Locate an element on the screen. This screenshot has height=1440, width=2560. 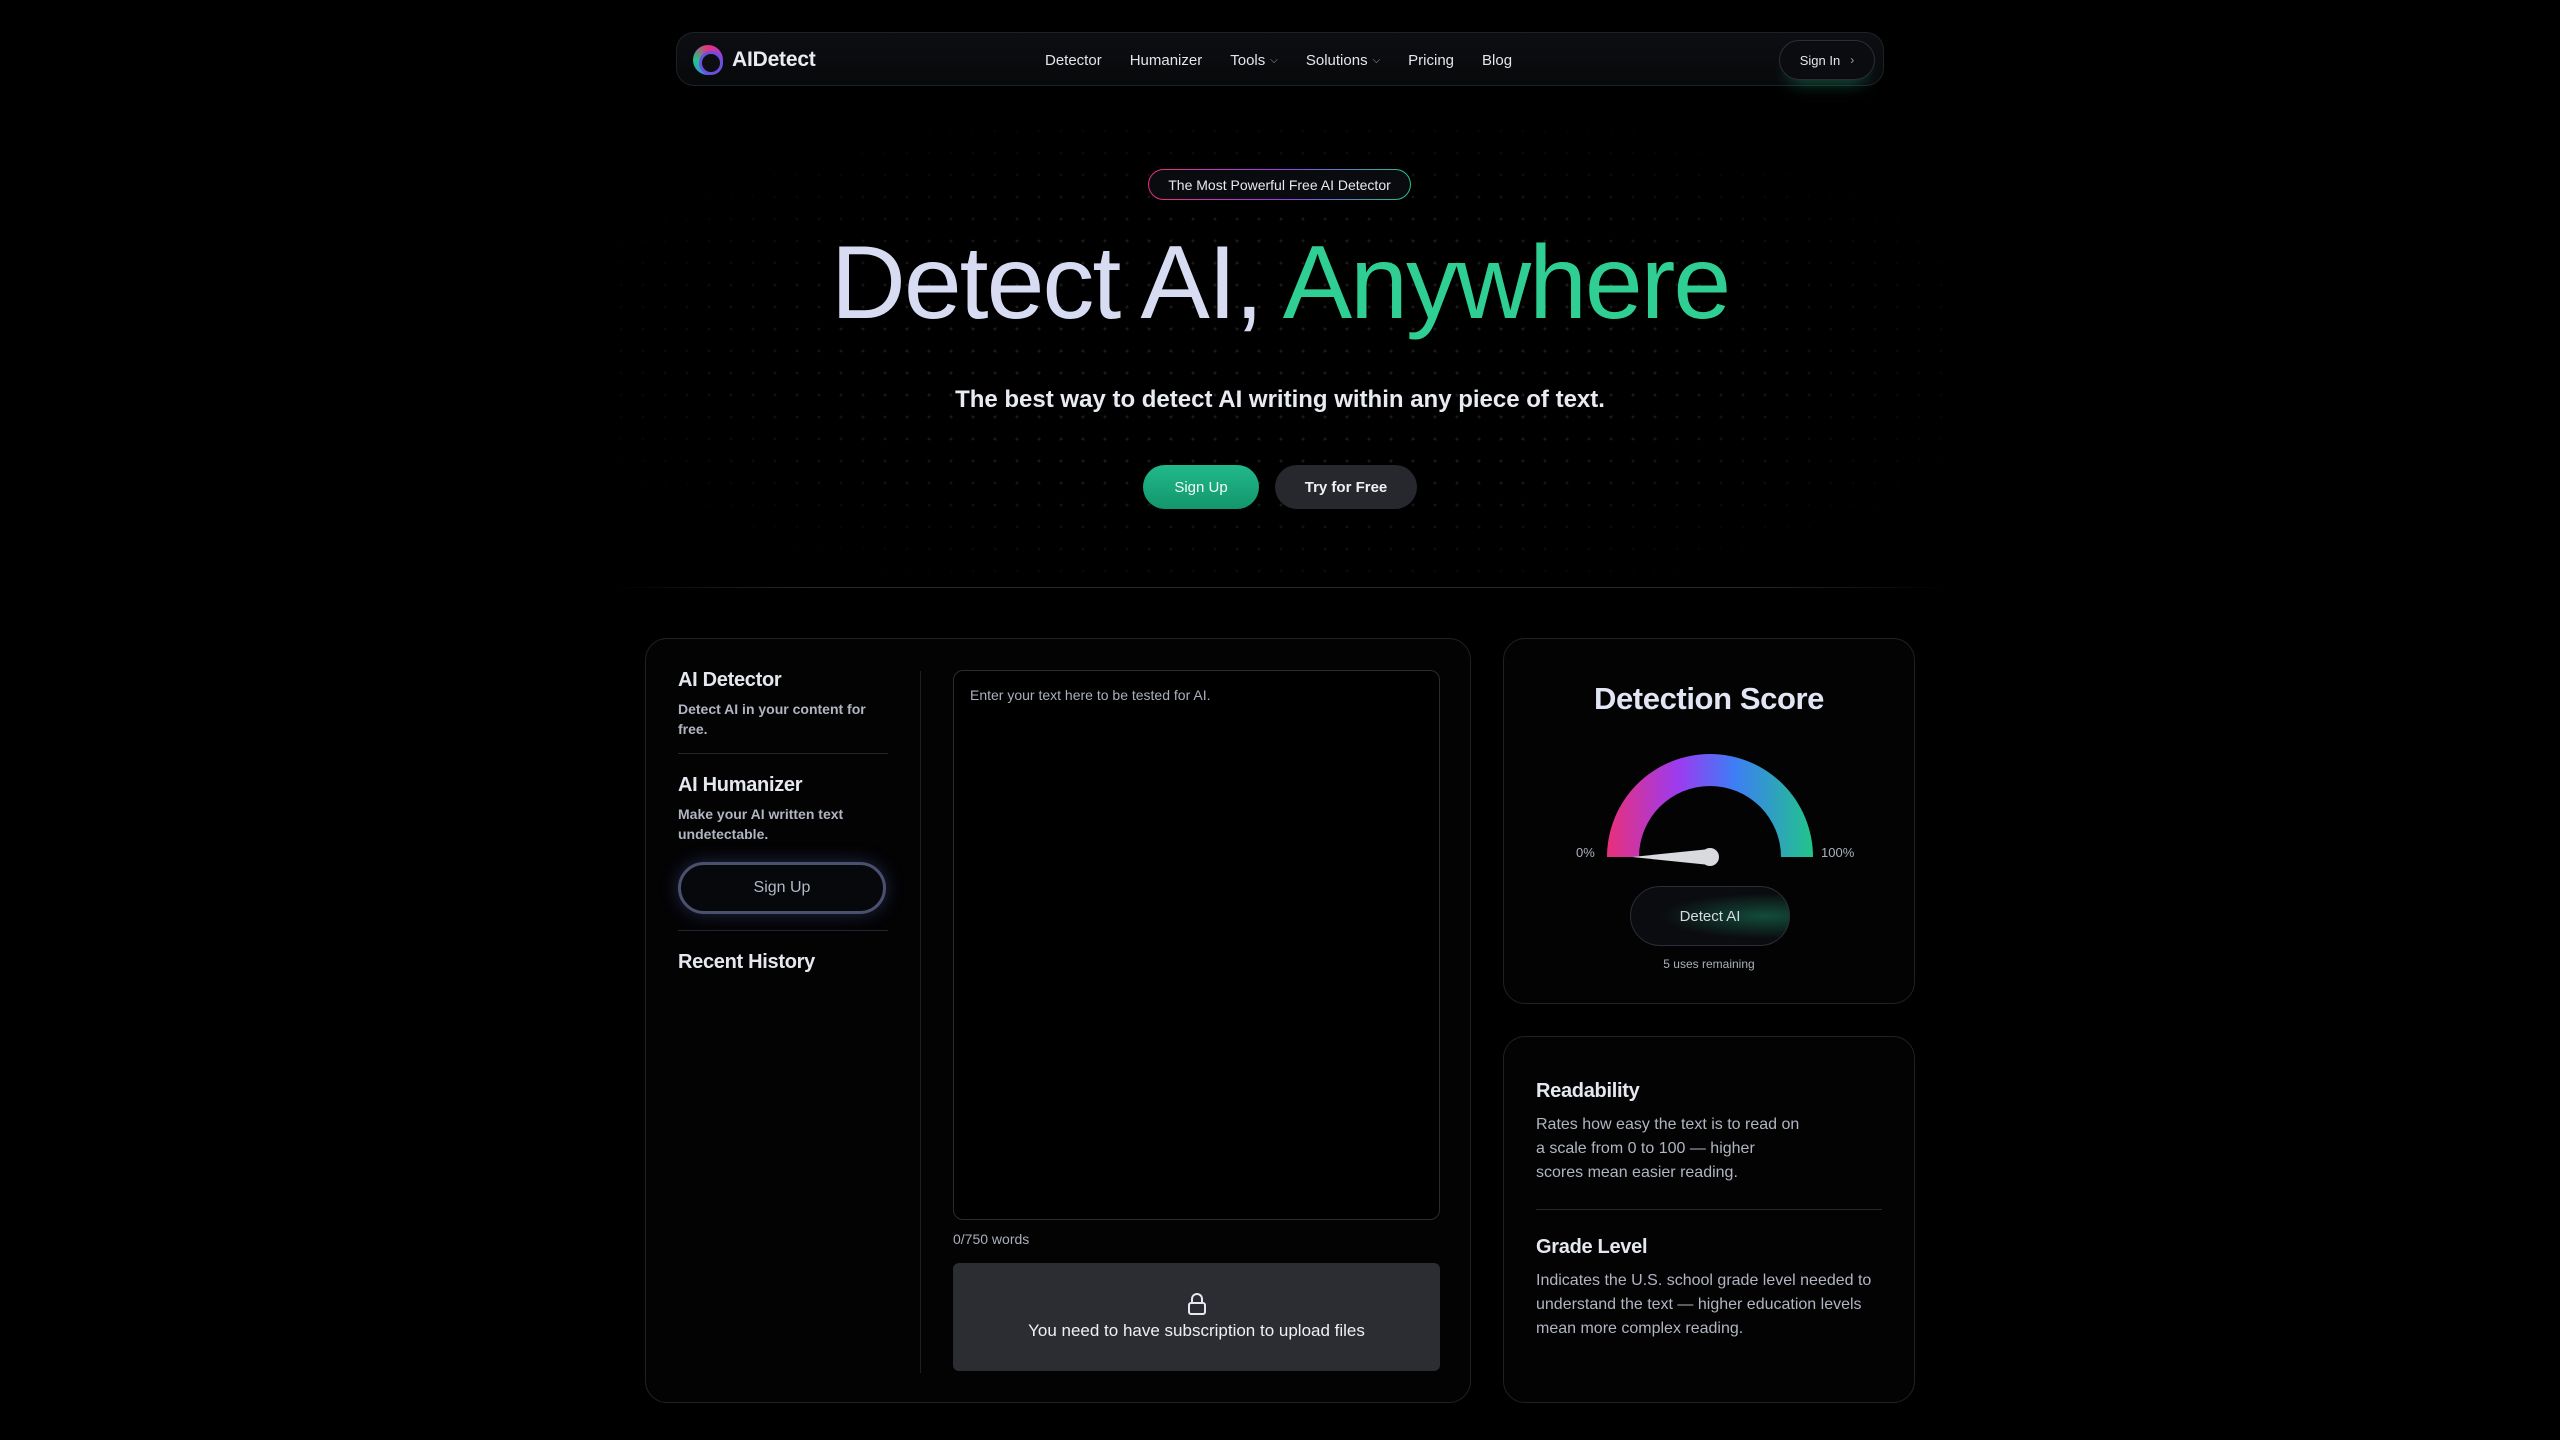
hero-badge-text: The Most Powerful Free AI Detector is located at coordinates (1279, 184).